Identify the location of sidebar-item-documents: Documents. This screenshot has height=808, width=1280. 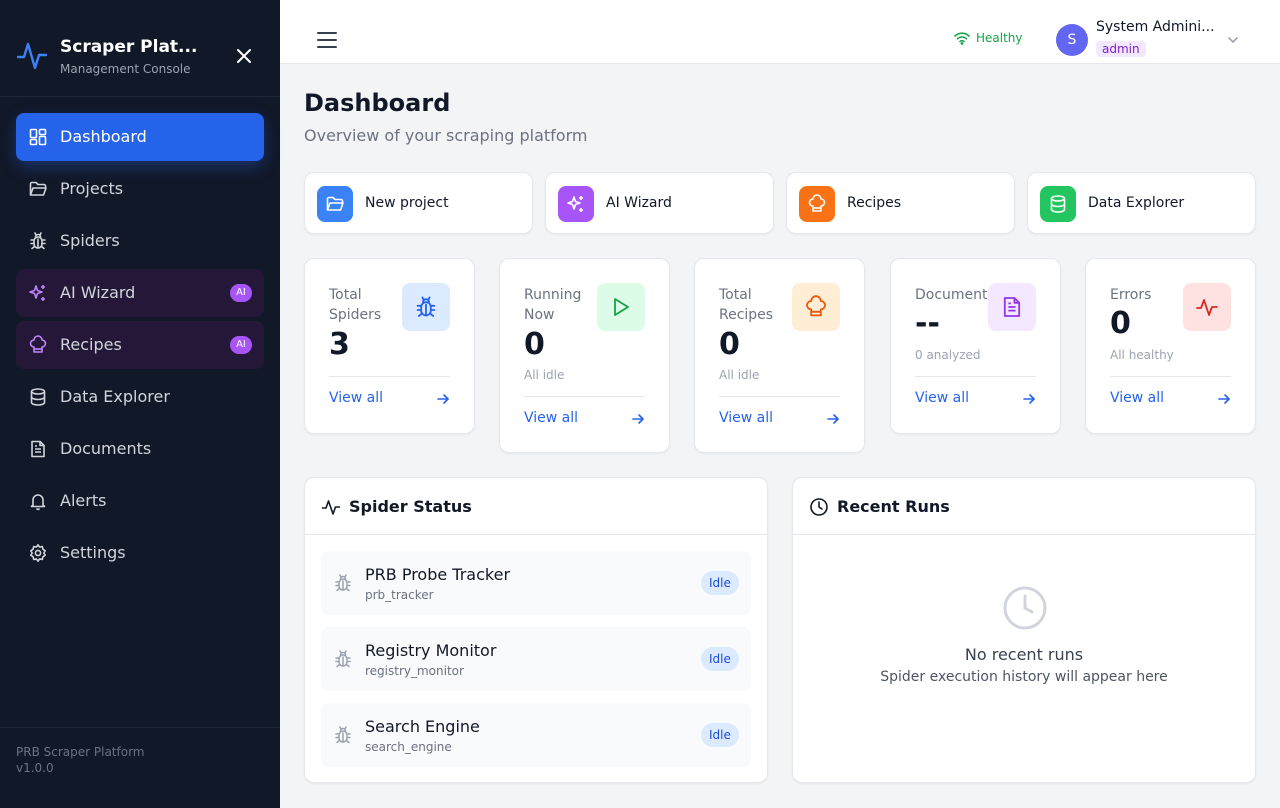
(140, 449).